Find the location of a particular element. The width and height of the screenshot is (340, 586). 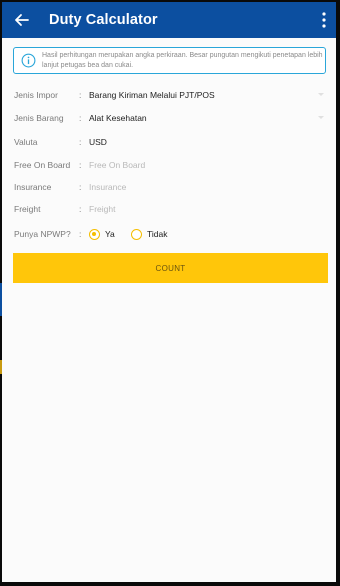

radio-checked-icon is located at coordinates (94, 234).